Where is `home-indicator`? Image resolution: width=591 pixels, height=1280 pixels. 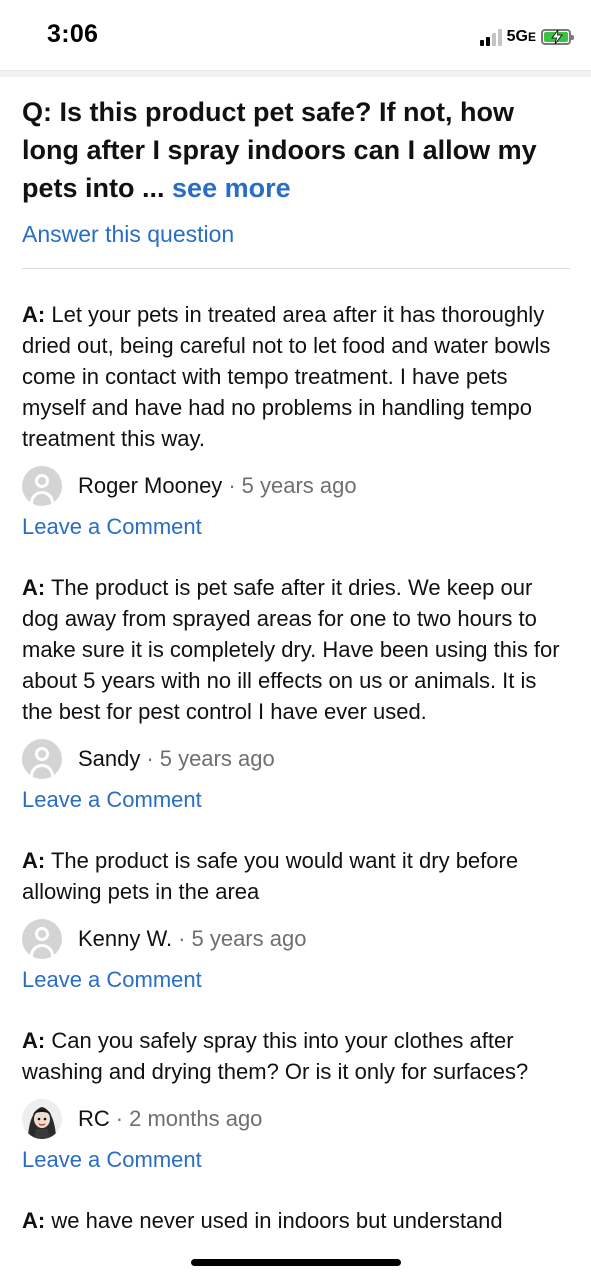 home-indicator is located at coordinates (296, 1262).